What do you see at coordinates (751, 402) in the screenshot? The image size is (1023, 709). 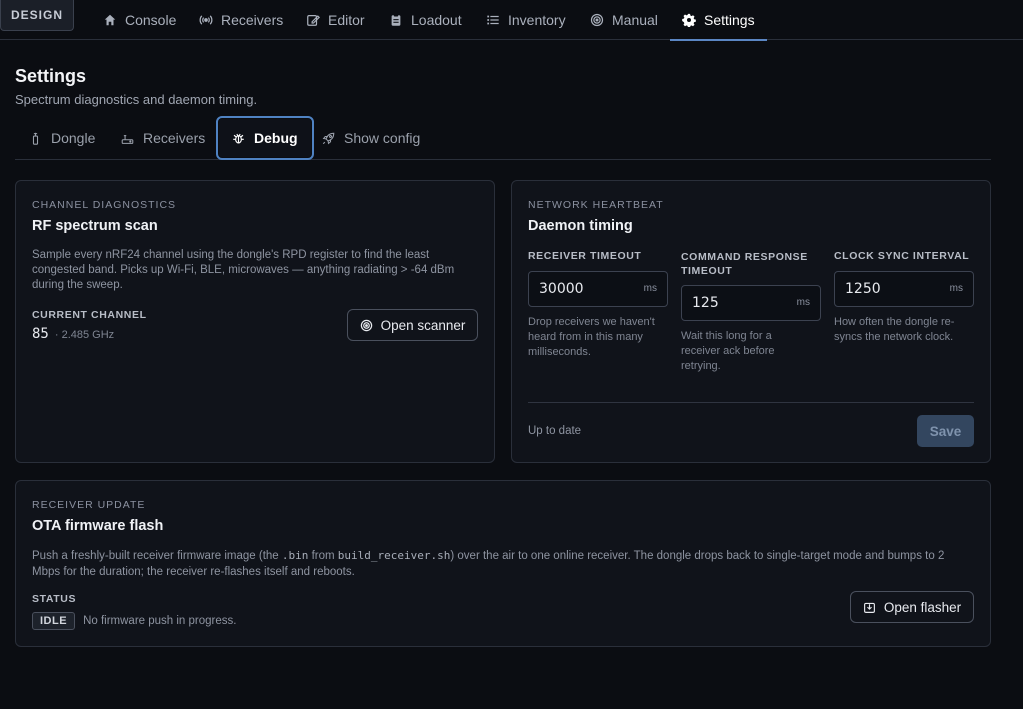 I see `divider` at bounding box center [751, 402].